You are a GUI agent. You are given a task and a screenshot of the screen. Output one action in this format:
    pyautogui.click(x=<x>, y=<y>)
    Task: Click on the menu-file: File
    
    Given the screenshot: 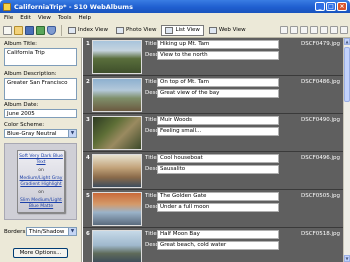 What is the action you would take?
    pyautogui.click(x=8, y=18)
    